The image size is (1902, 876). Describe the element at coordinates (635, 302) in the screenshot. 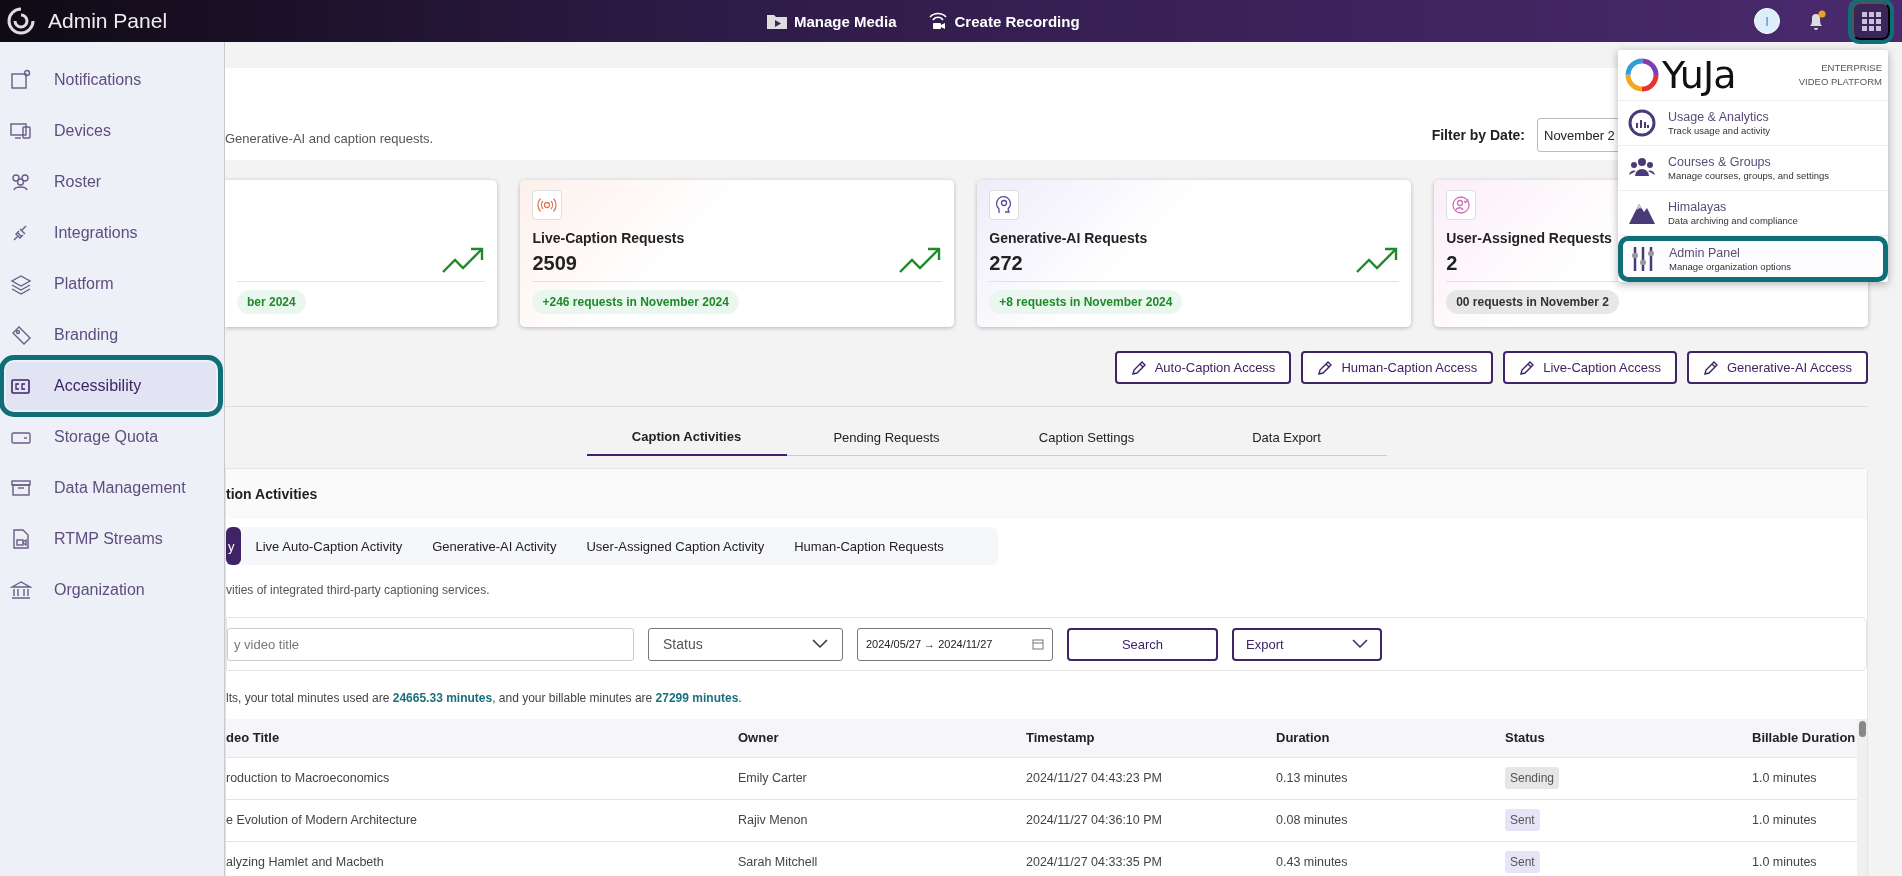

I see `change-badge: +246 requests in November 2024` at that location.